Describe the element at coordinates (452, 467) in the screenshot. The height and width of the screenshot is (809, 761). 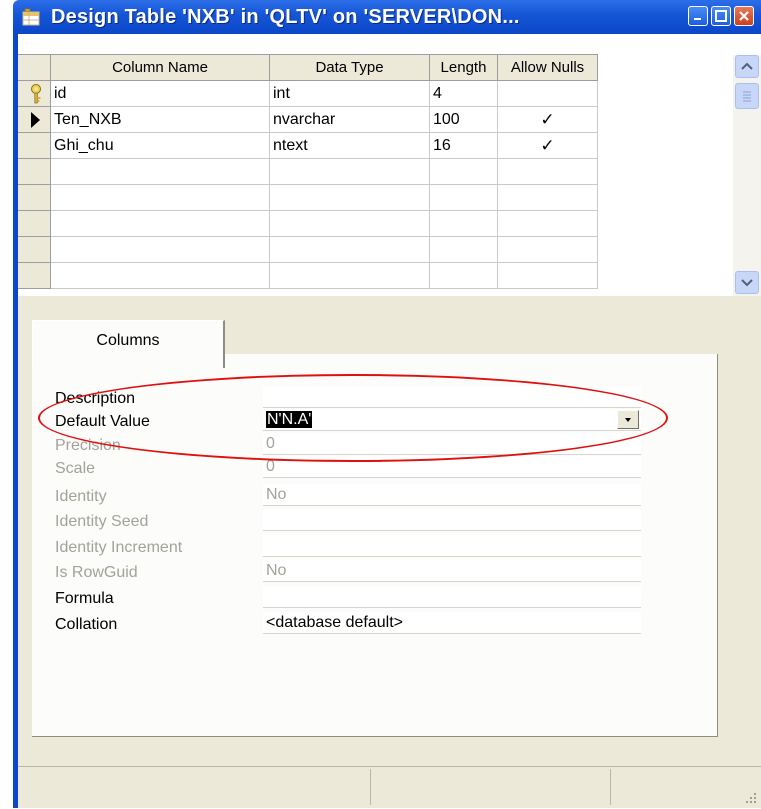
I see `property-value-scale: 0` at that location.